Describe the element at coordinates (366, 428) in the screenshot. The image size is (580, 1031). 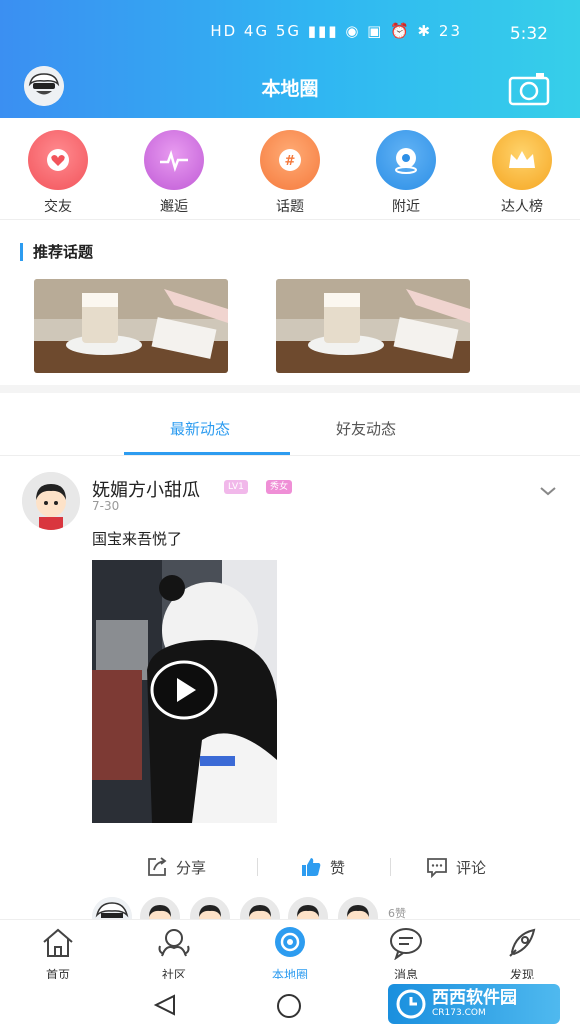
I see `tab-friends: 好友动态` at that location.